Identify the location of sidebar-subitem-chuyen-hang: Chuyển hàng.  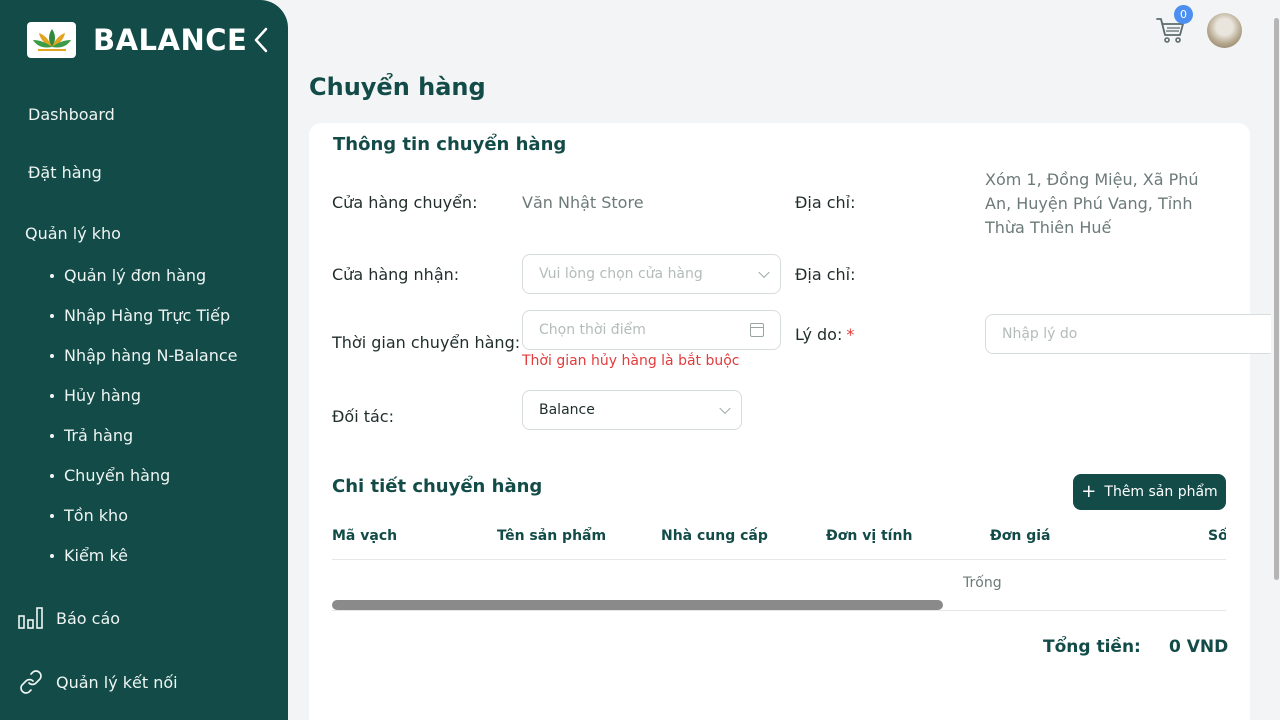
(110, 475).